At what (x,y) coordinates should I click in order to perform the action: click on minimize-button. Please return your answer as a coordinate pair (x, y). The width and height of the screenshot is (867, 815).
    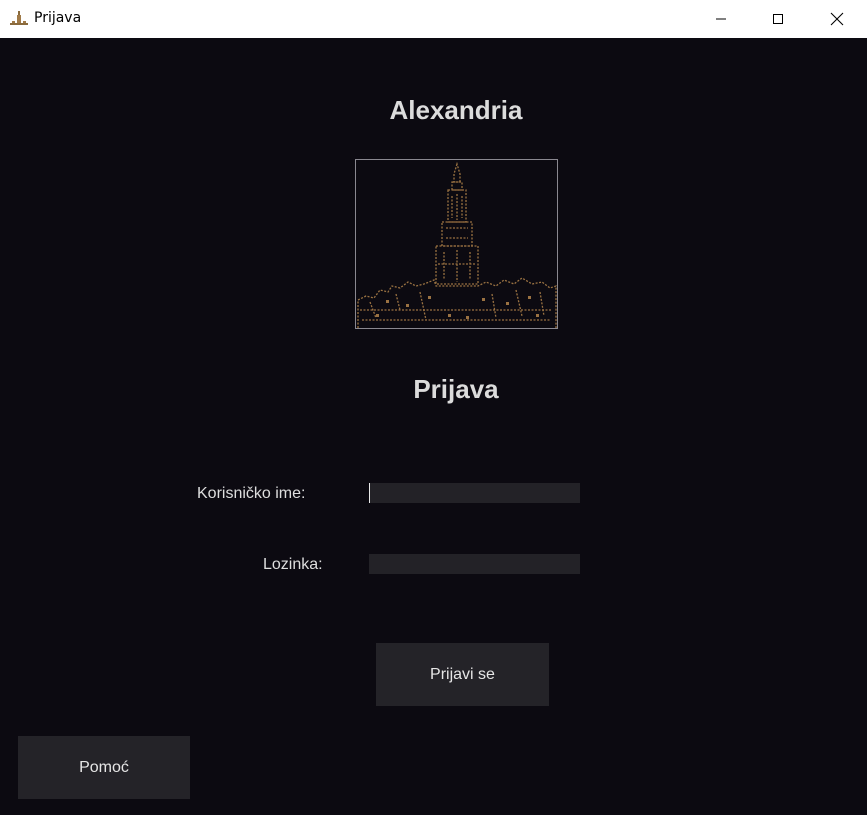
    Looking at the image, I should click on (721, 19).